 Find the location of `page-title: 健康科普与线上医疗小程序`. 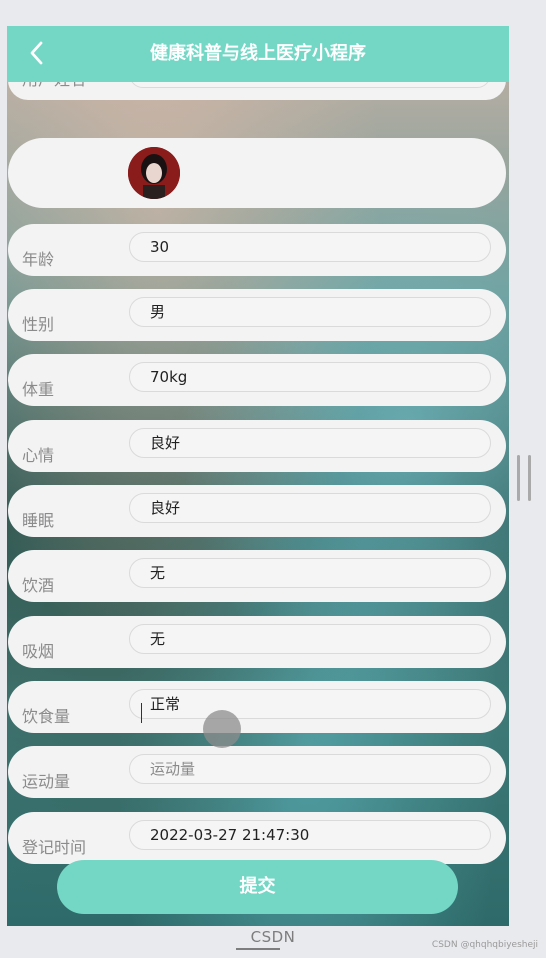

page-title: 健康科普与线上医疗小程序 is located at coordinates (258, 53).